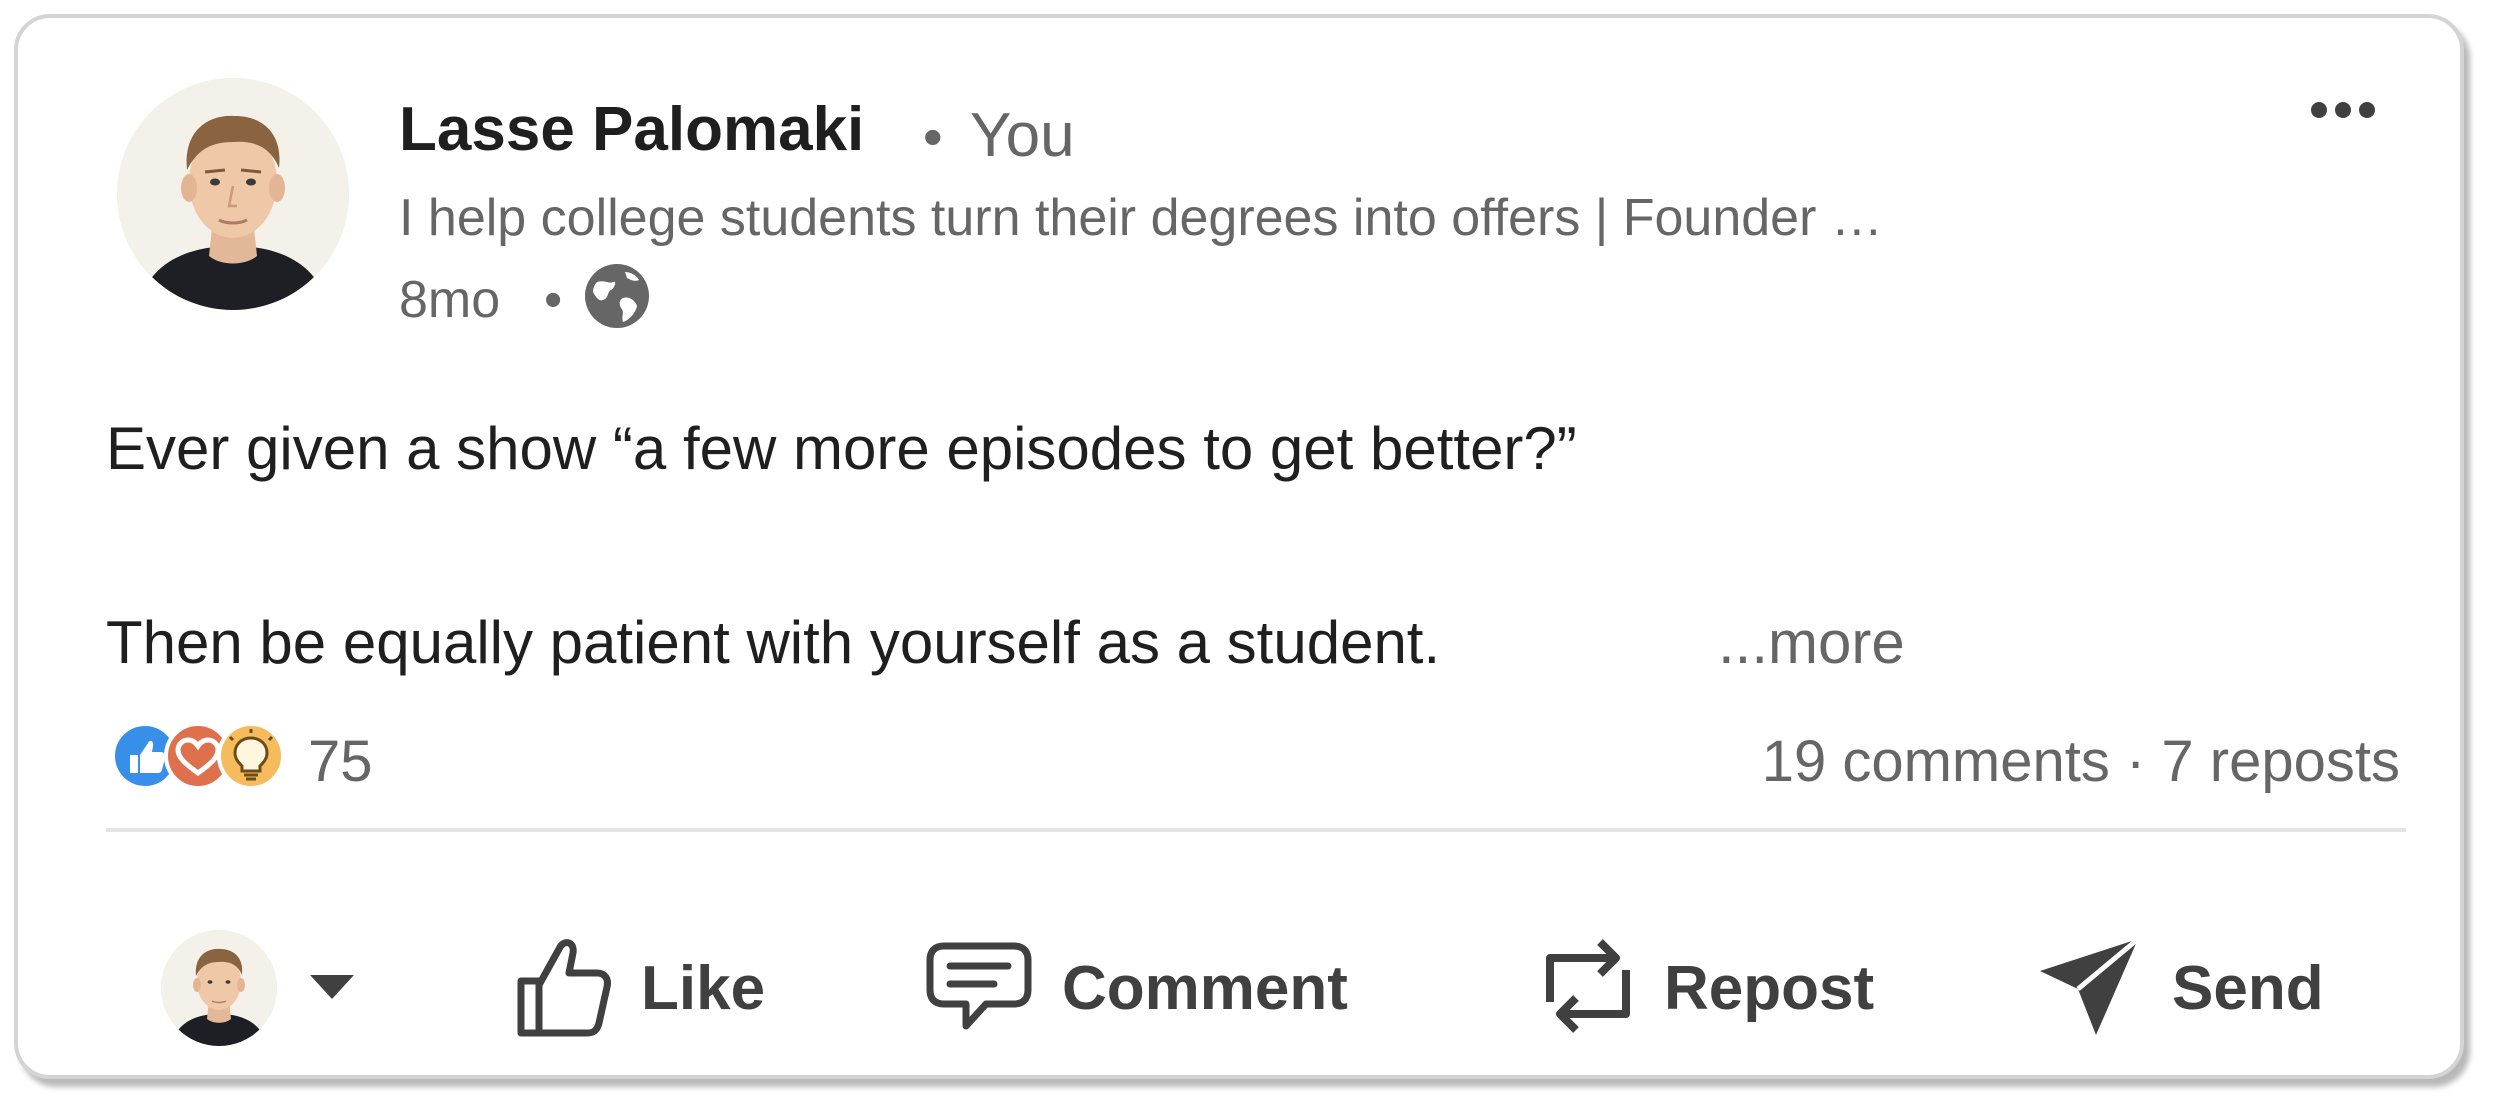 This screenshot has width=2500, height=1119. I want to click on globe-icon, so click(617, 296).